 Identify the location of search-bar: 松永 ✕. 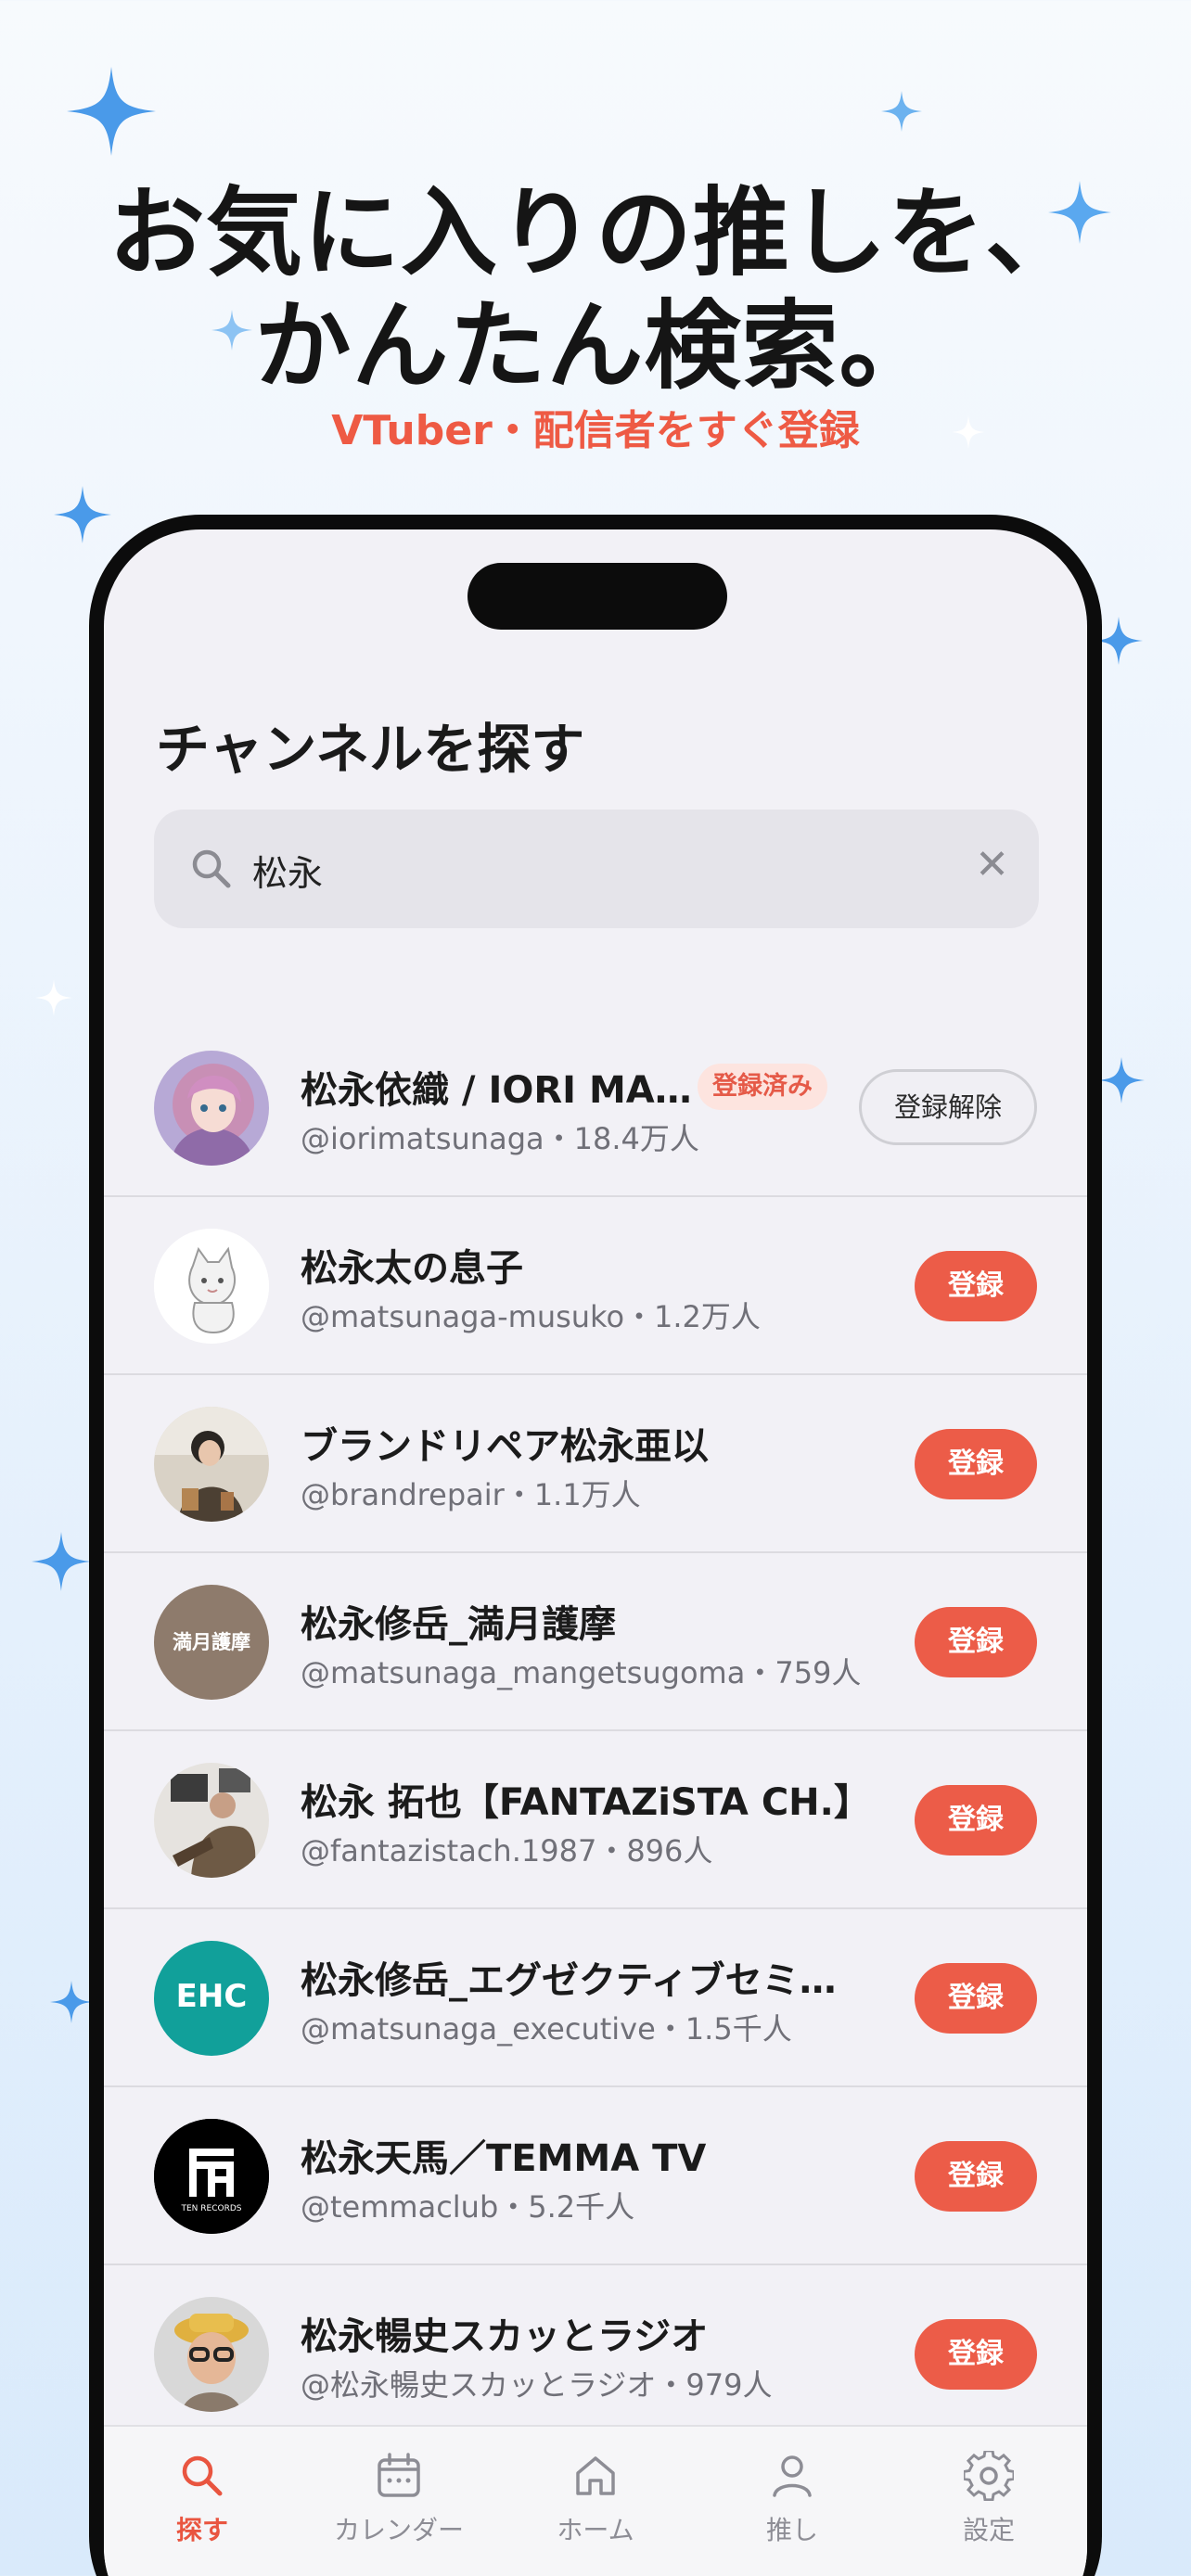
(597, 869).